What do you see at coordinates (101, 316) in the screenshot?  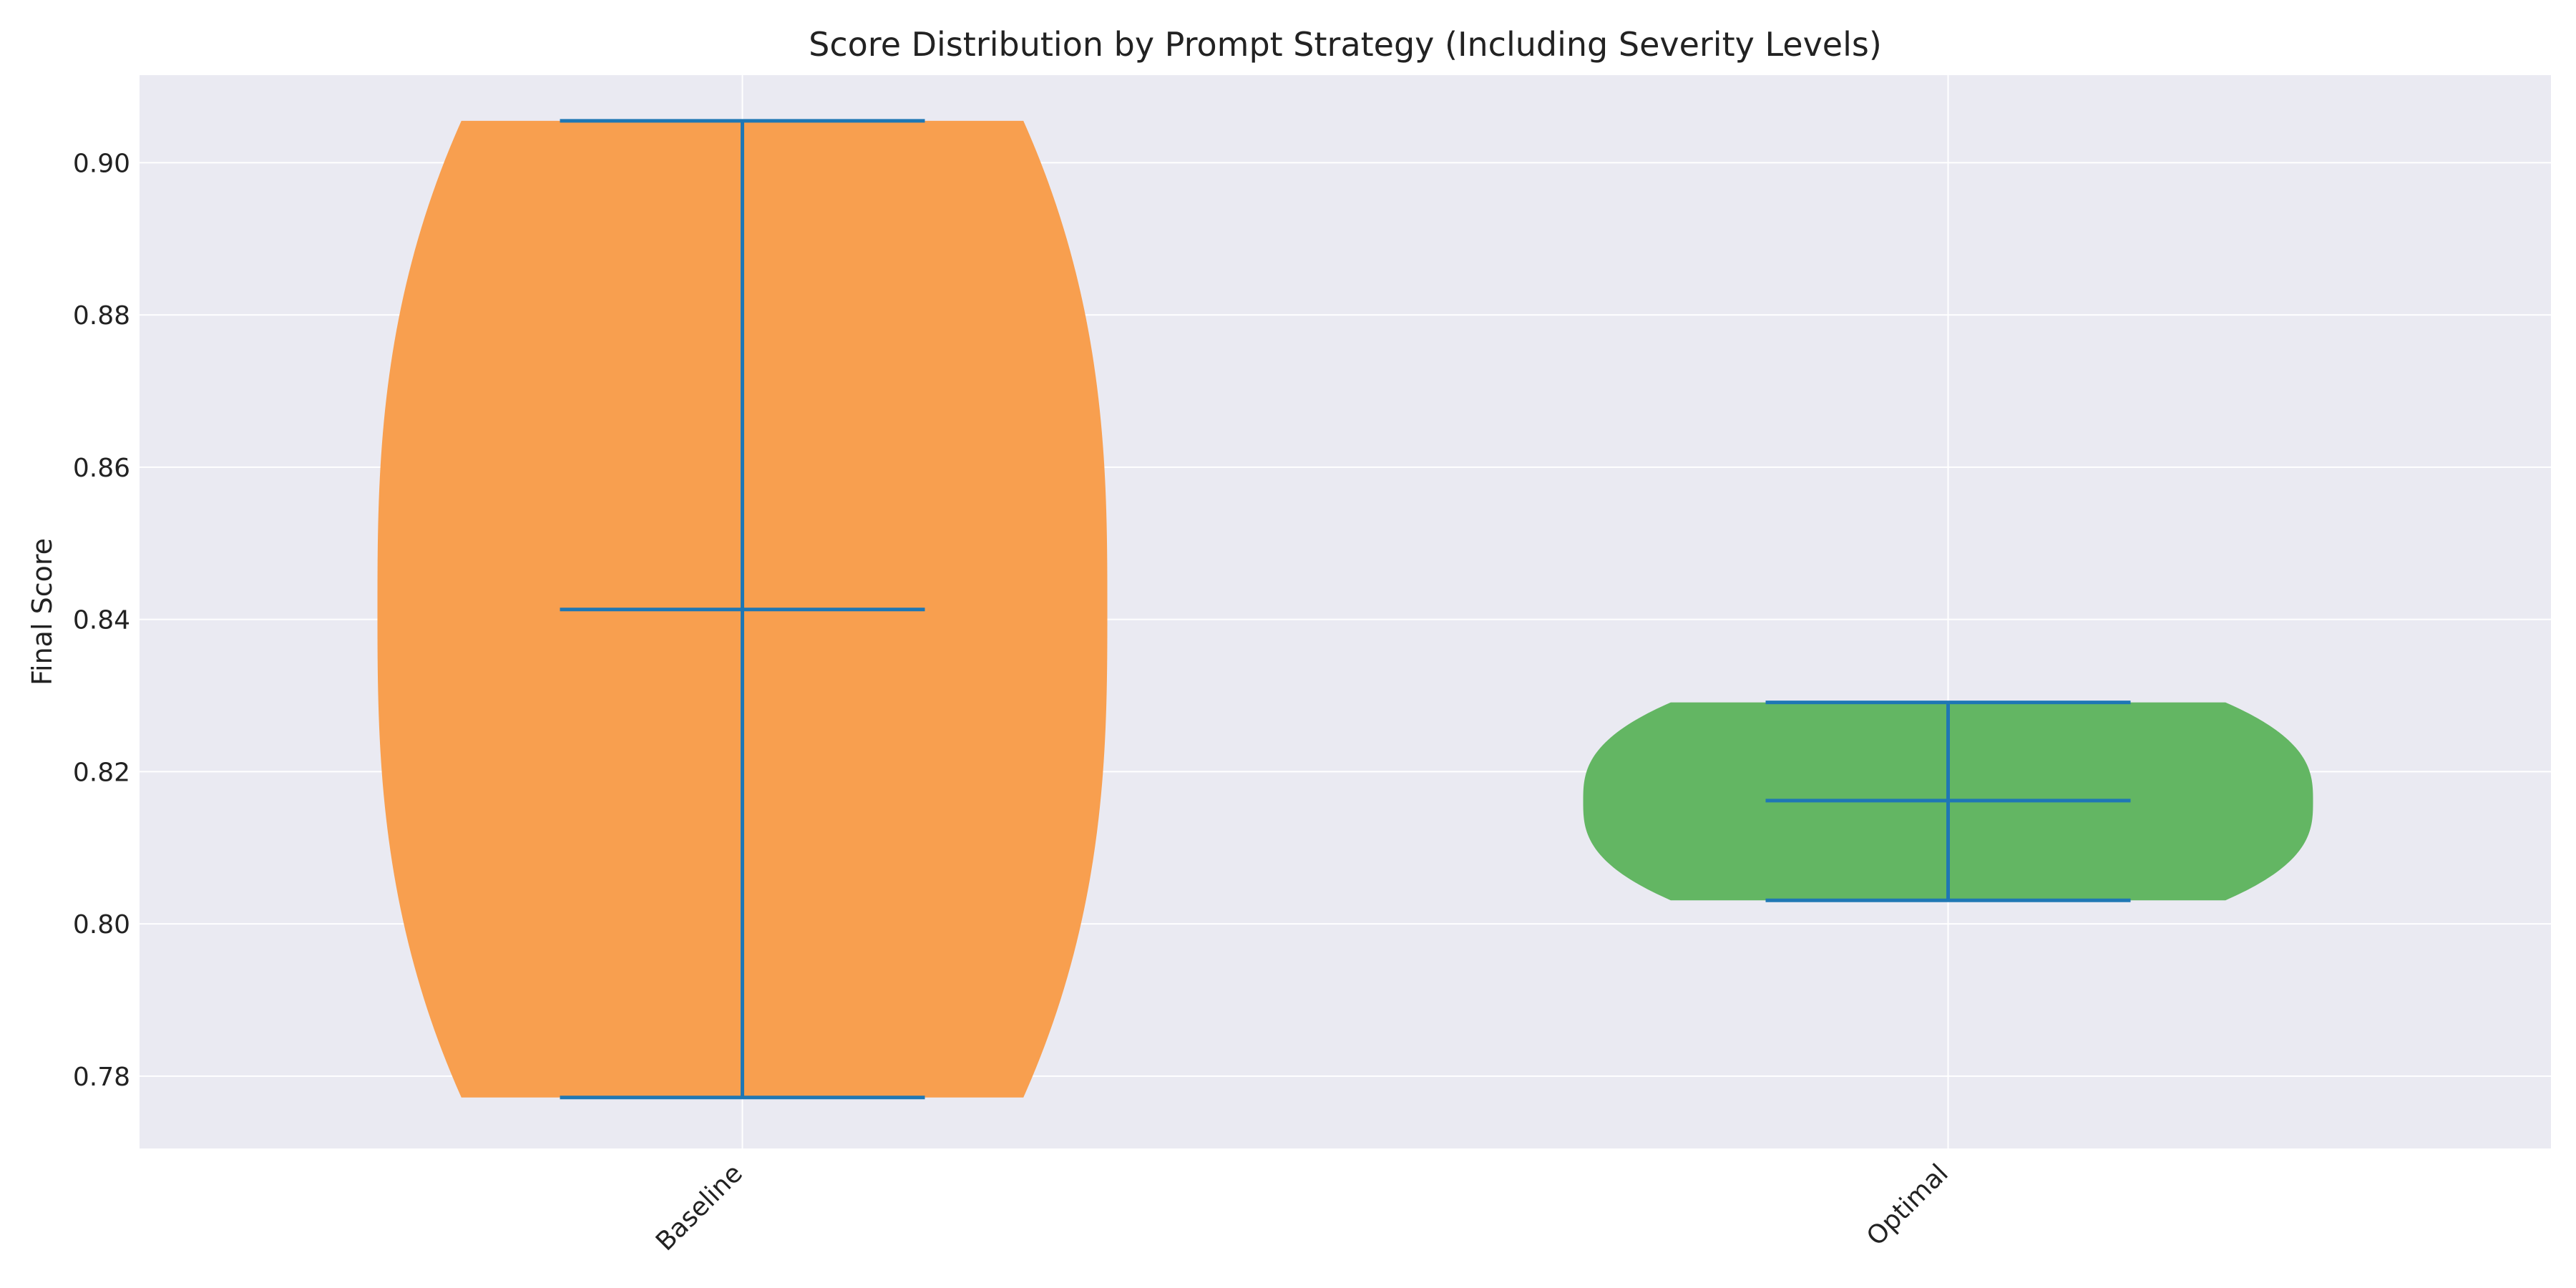 I see `y-tick-label: 0.88` at bounding box center [101, 316].